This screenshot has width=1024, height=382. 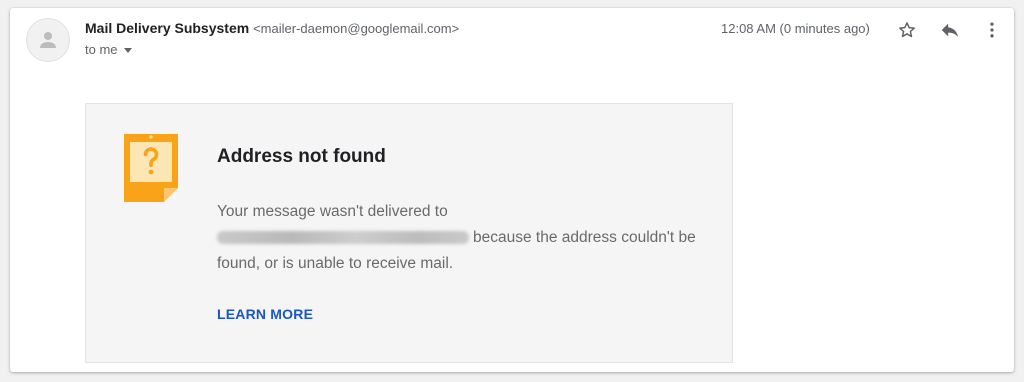 I want to click on reply-icon, so click(x=950, y=30).